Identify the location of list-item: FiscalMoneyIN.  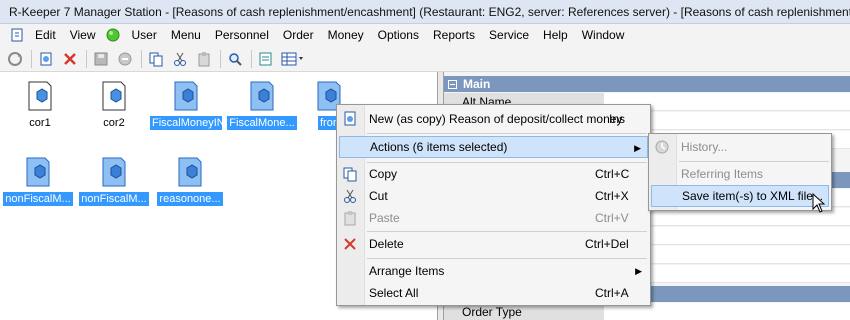
(186, 106).